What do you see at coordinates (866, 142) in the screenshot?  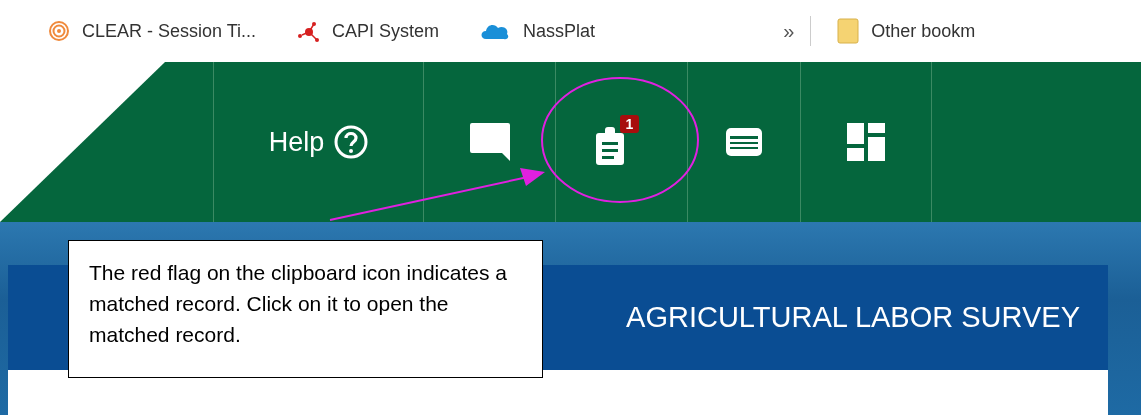 I see `dashboard-icon` at bounding box center [866, 142].